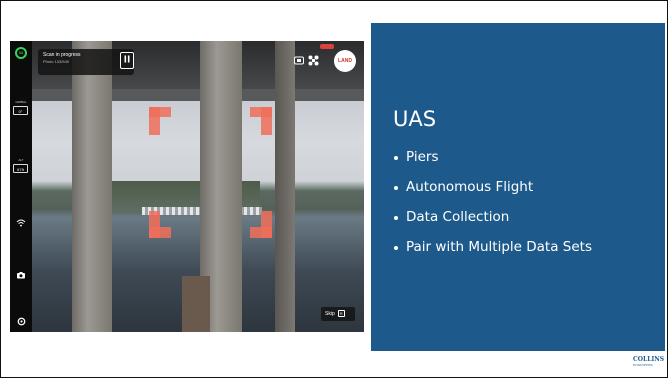 This screenshot has width=668, height=378. Describe the element at coordinates (154, 121) in the screenshot. I see `scan-corner-top-left` at that location.